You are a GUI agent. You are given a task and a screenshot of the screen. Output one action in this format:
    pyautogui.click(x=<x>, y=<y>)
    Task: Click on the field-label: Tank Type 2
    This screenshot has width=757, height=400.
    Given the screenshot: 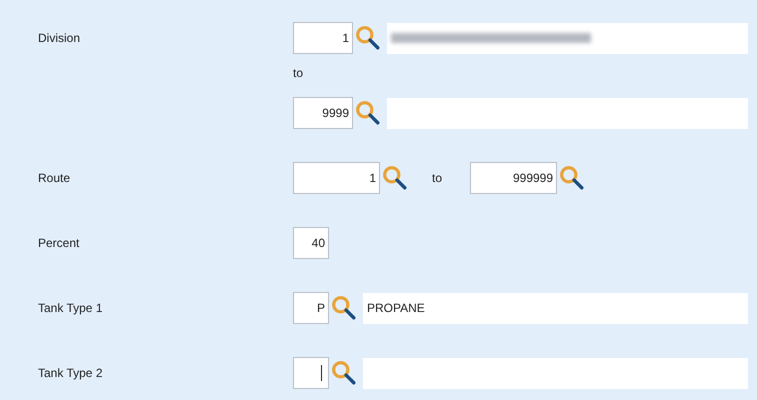 What is the action you would take?
    pyautogui.click(x=71, y=373)
    